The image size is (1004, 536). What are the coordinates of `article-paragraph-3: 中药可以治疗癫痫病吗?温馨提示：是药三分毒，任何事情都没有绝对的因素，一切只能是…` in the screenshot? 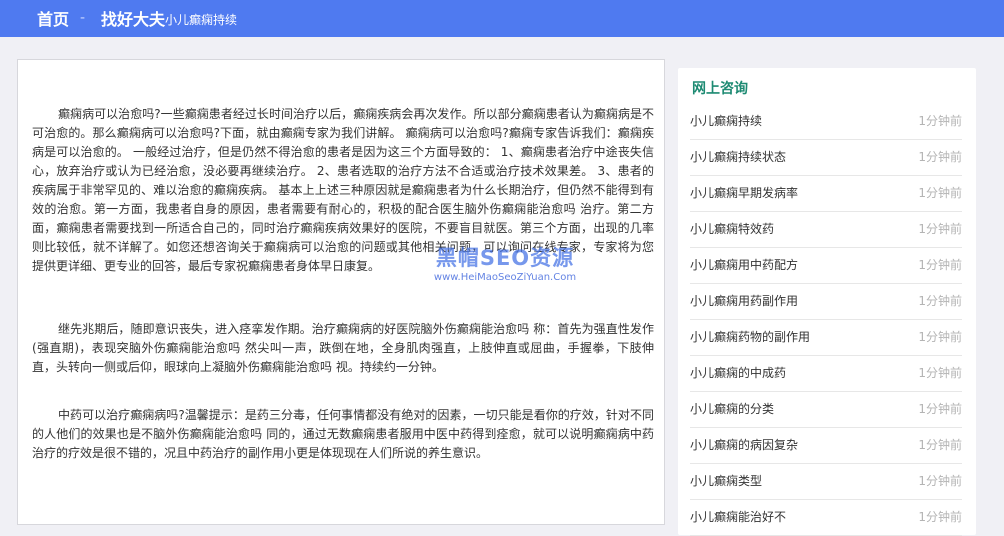 It's located at (343, 434).